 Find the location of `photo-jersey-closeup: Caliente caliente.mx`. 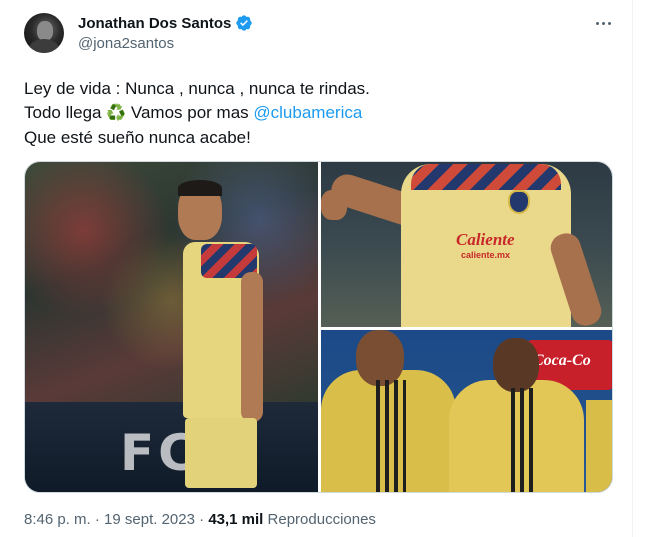

photo-jersey-closeup: Caliente caliente.mx is located at coordinates (466, 244).